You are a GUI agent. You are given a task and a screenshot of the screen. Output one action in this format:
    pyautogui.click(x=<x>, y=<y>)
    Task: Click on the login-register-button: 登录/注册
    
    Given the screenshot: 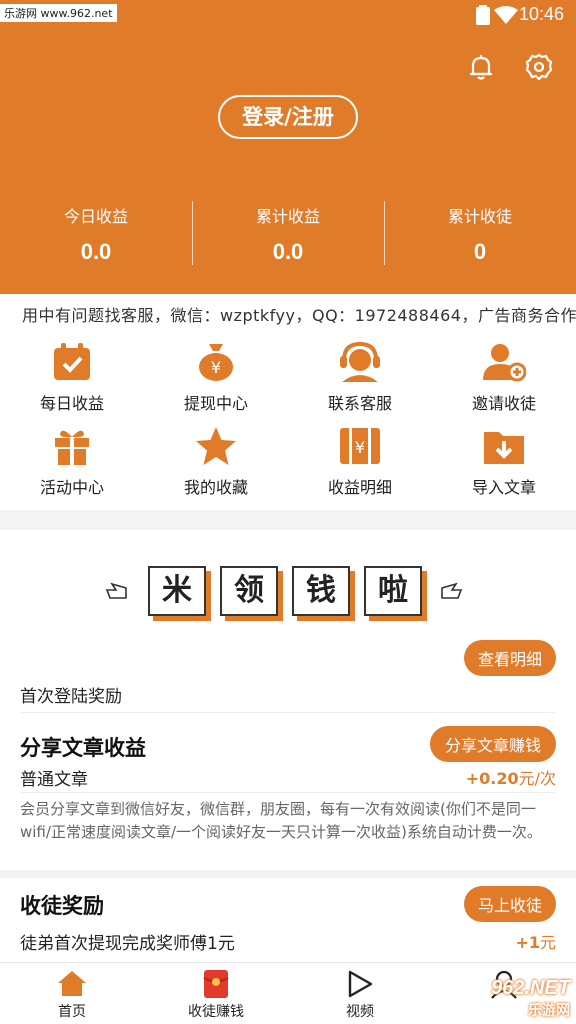 What is the action you would take?
    pyautogui.click(x=288, y=117)
    